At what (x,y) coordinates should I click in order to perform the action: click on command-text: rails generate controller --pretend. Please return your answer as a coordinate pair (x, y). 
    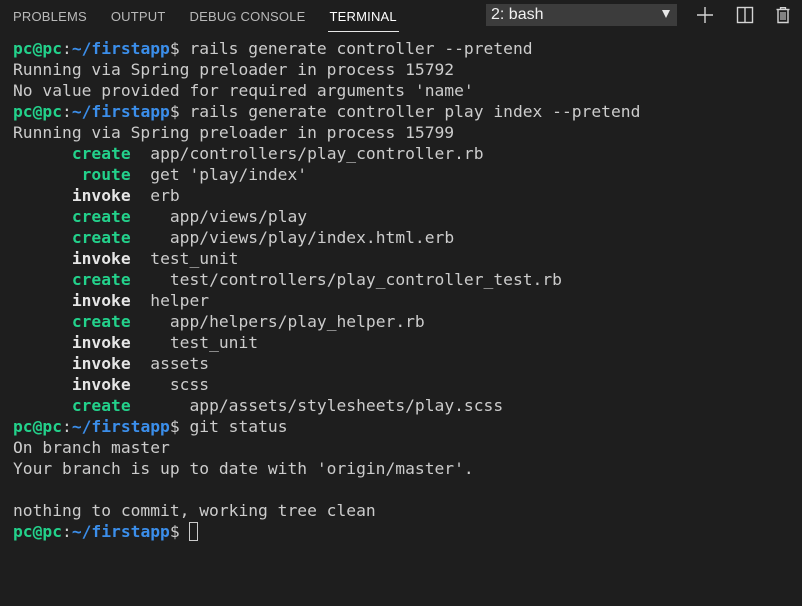
    Looking at the image, I should click on (361, 48).